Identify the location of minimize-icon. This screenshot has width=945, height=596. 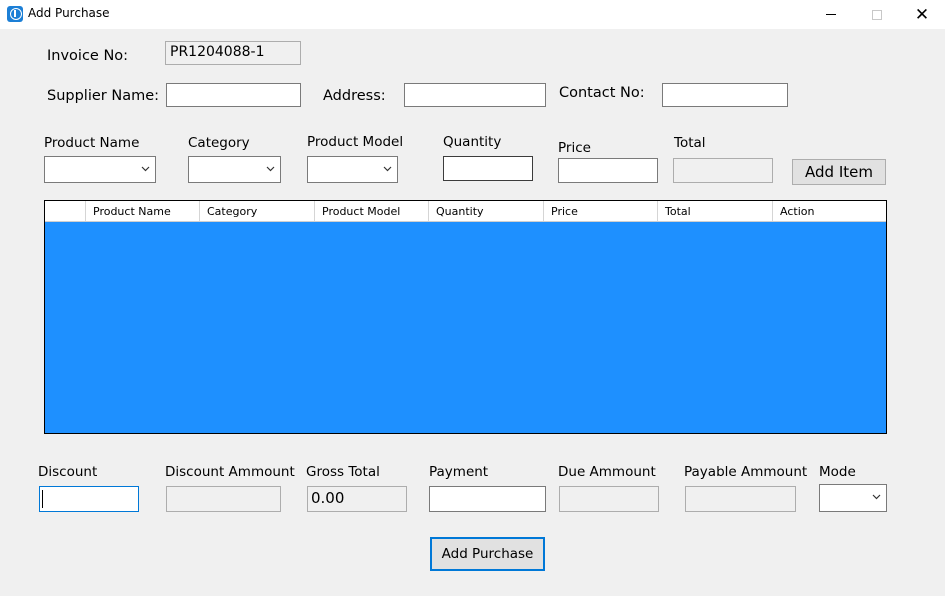
(831, 14).